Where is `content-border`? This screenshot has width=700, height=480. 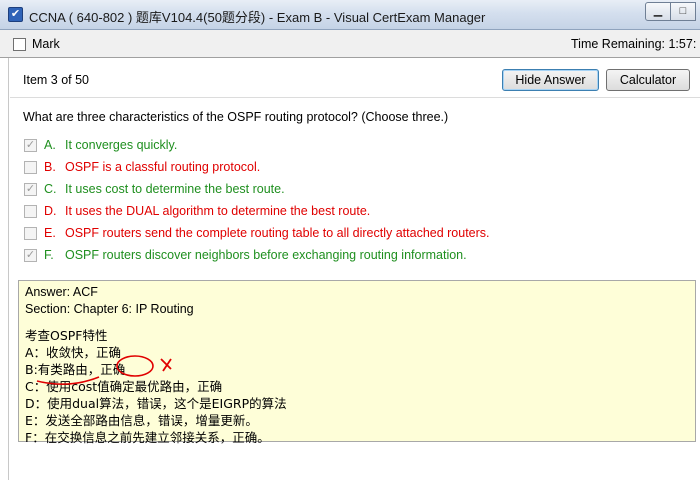 content-border is located at coordinates (8, 269).